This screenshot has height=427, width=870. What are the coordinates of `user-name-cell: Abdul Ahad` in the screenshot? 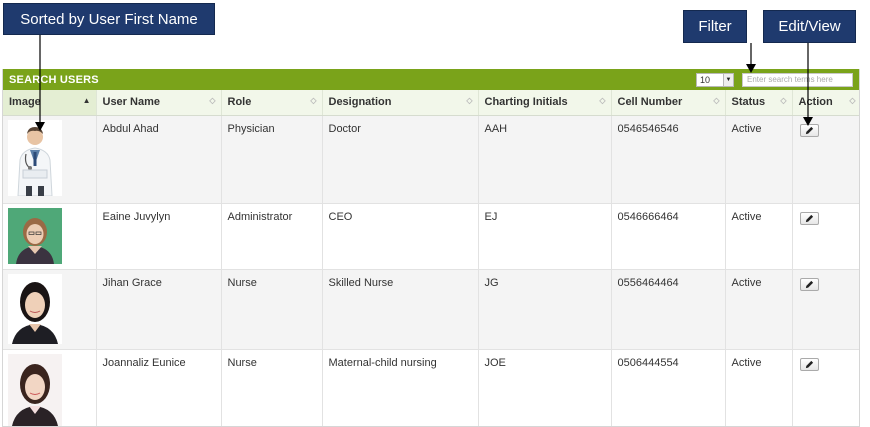 It's located at (159, 159).